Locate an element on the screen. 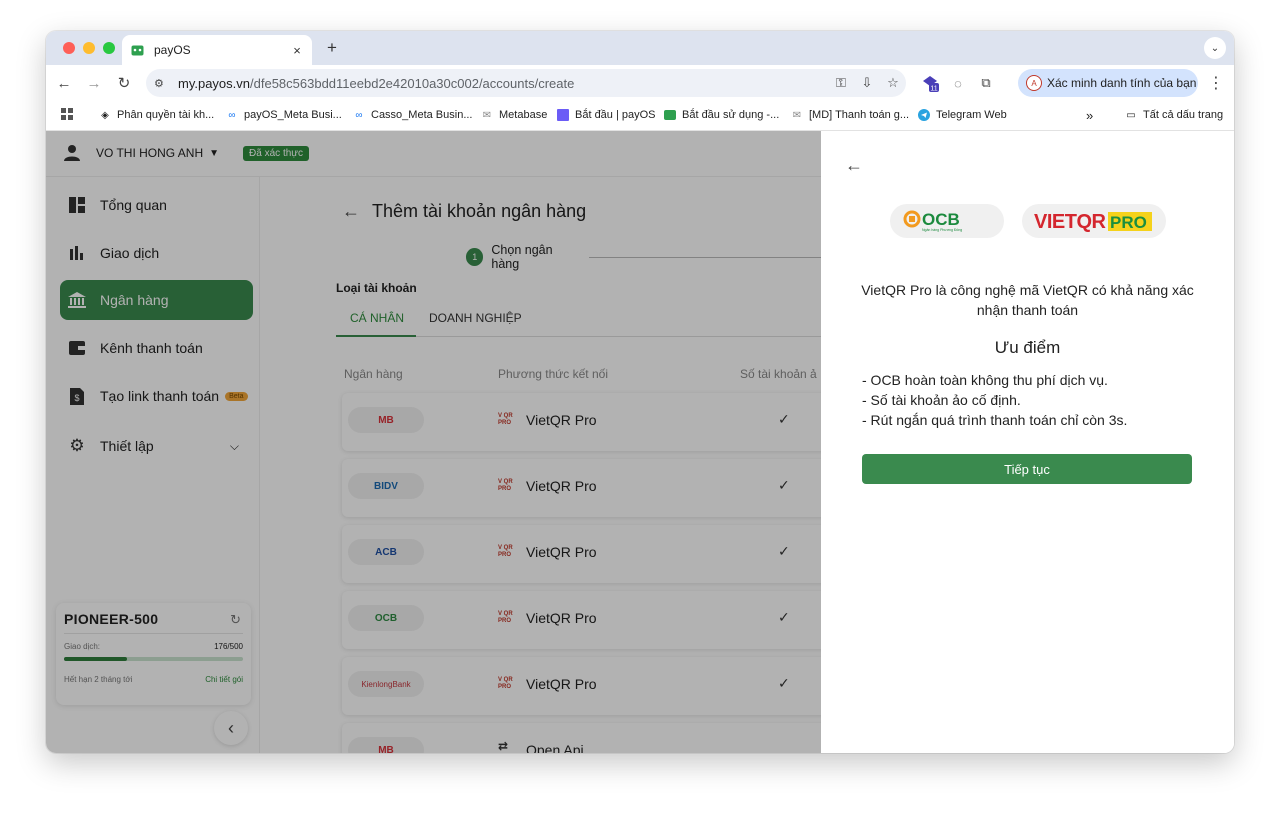  back-button: ← is located at coordinates (64, 83).